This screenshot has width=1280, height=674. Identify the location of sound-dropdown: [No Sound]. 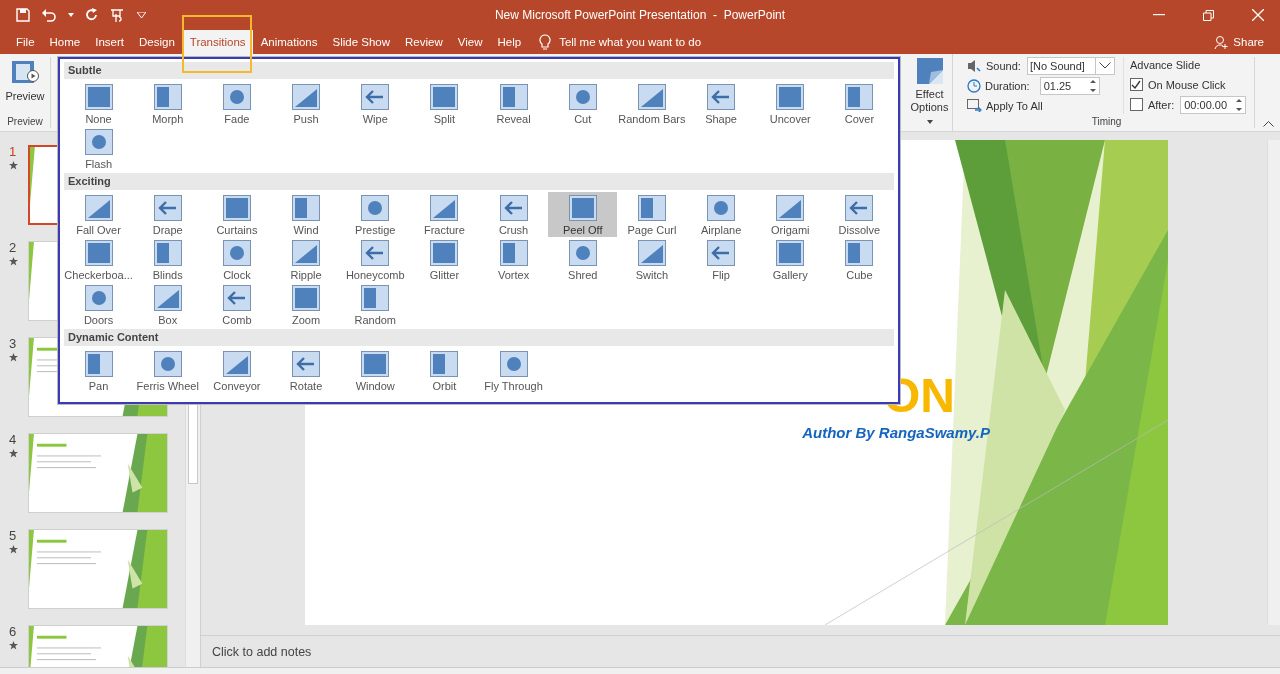
(1070, 65).